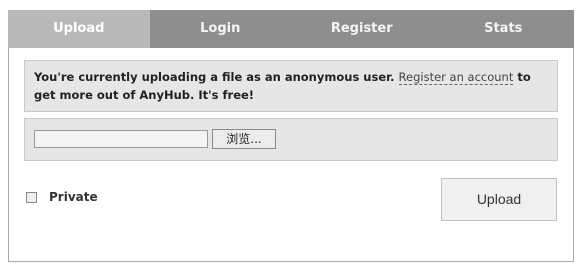  I want to click on upload-button: Upload, so click(499, 199).